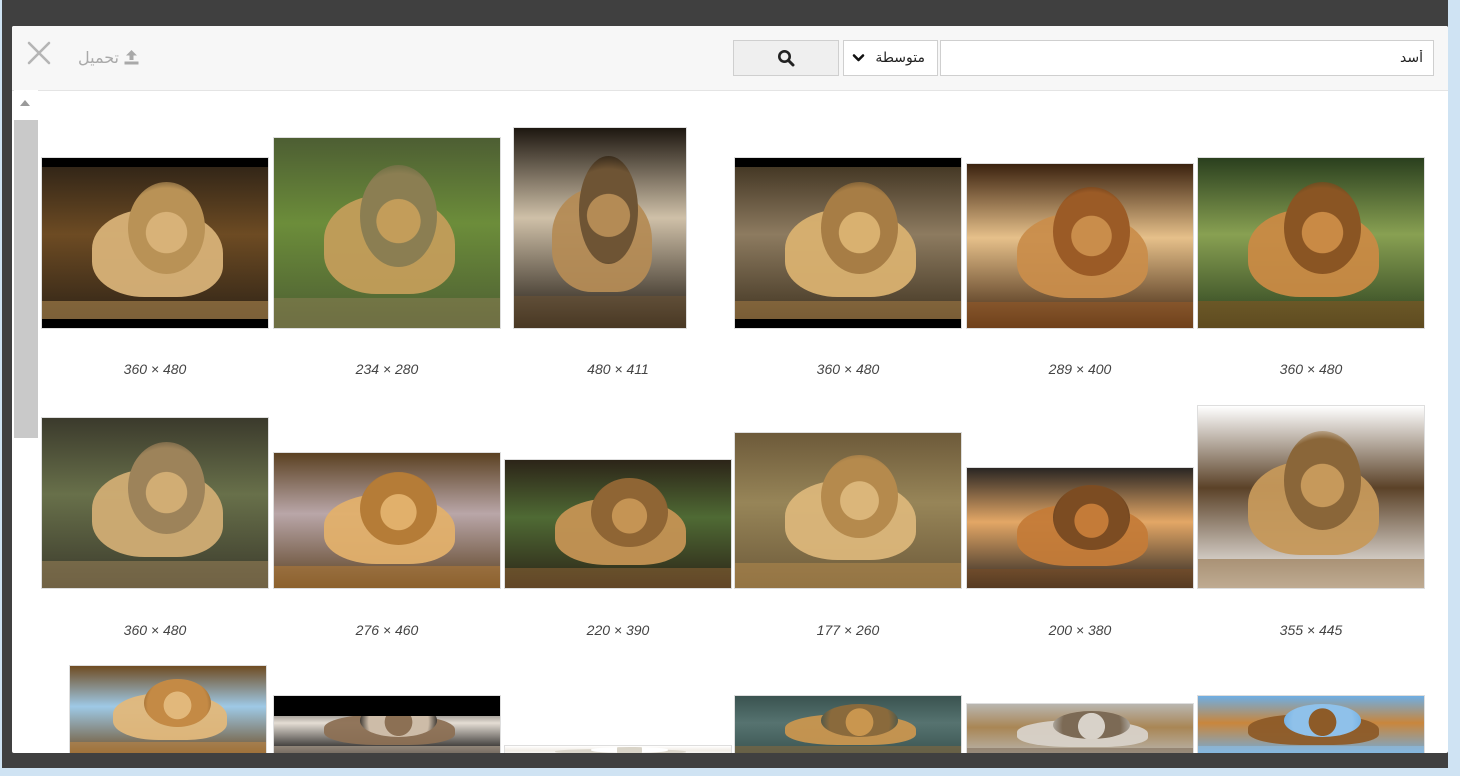 Image resolution: width=1460 pixels, height=776 pixels. I want to click on screen-edge-left, so click(1, 388).